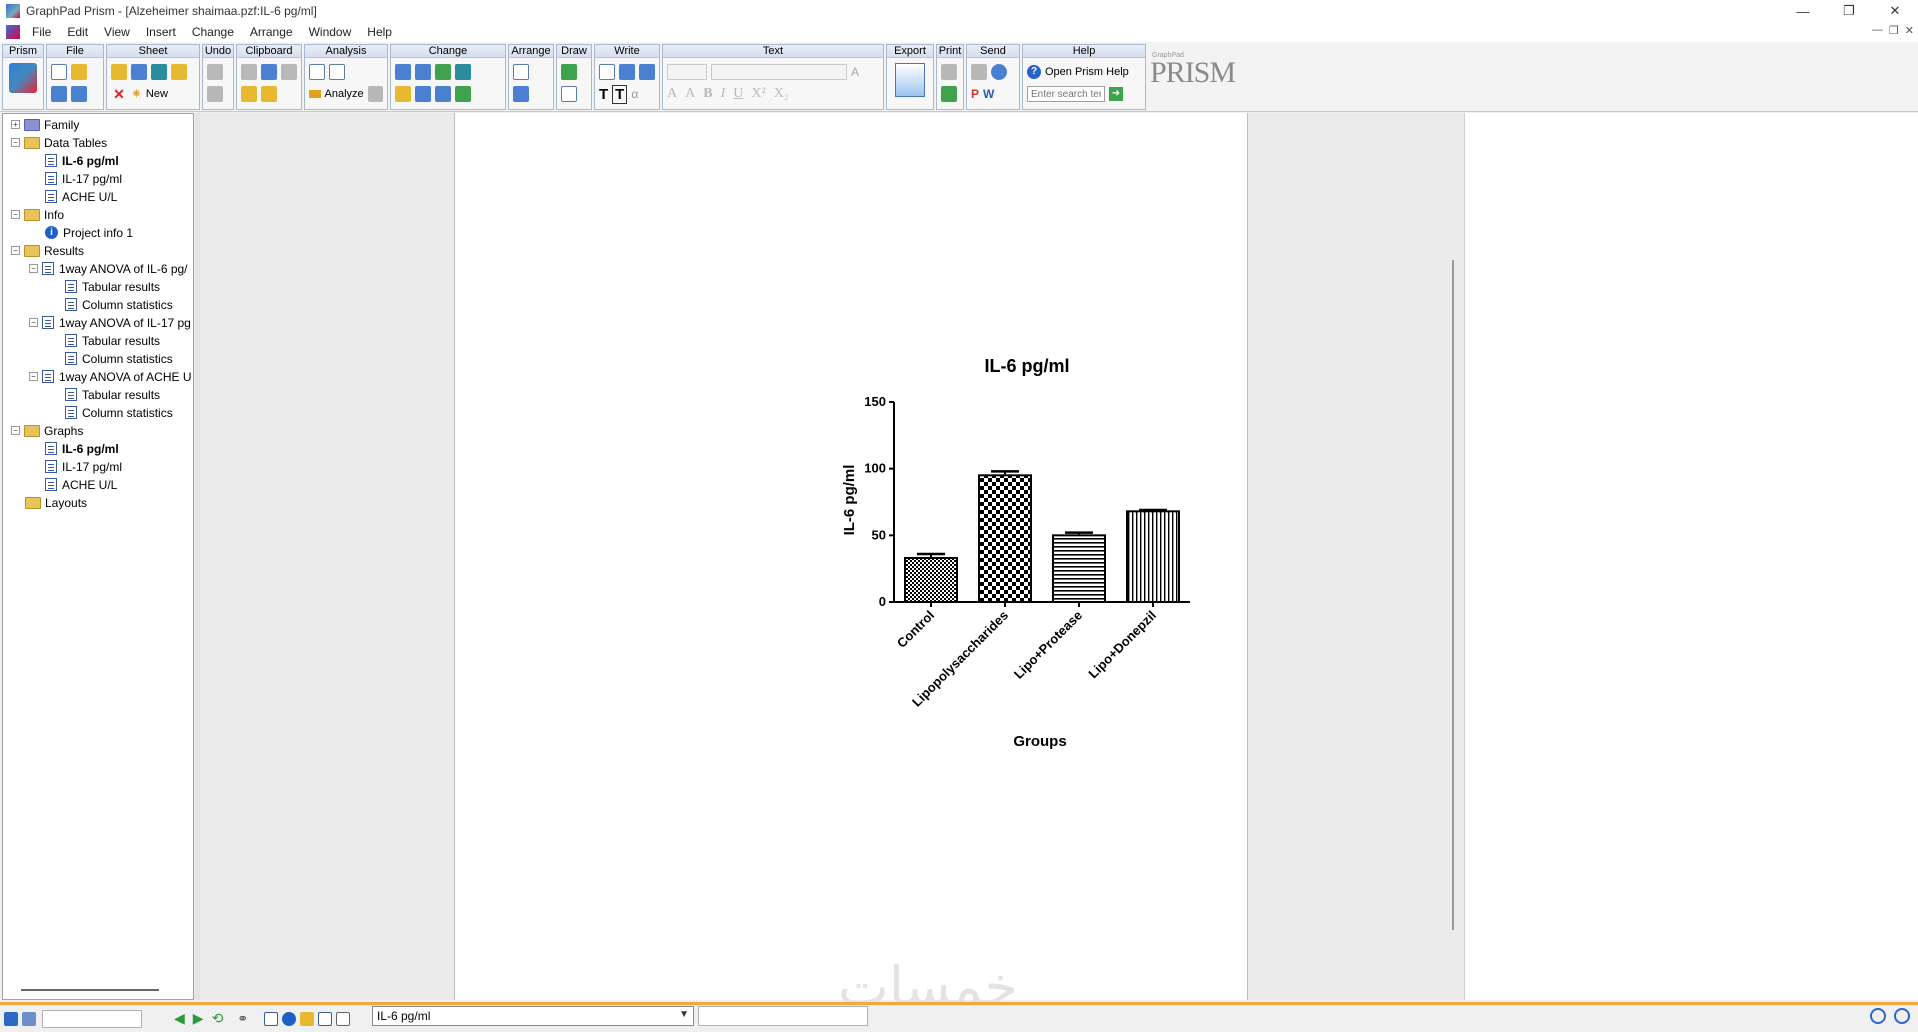 The image size is (1918, 1032). What do you see at coordinates (83, 178) in the screenshot?
I see `tree-data-il17: IL-17 pg/ml` at bounding box center [83, 178].